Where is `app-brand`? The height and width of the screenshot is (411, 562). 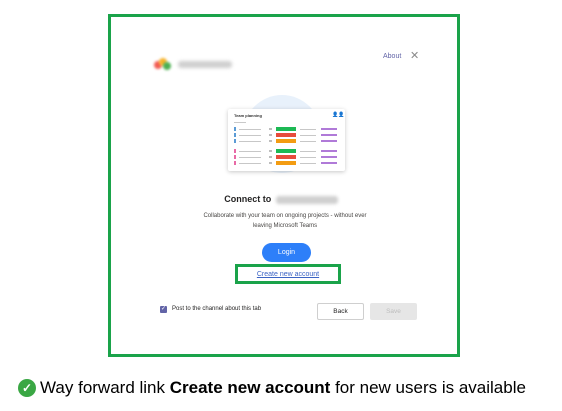 app-brand is located at coordinates (193, 64).